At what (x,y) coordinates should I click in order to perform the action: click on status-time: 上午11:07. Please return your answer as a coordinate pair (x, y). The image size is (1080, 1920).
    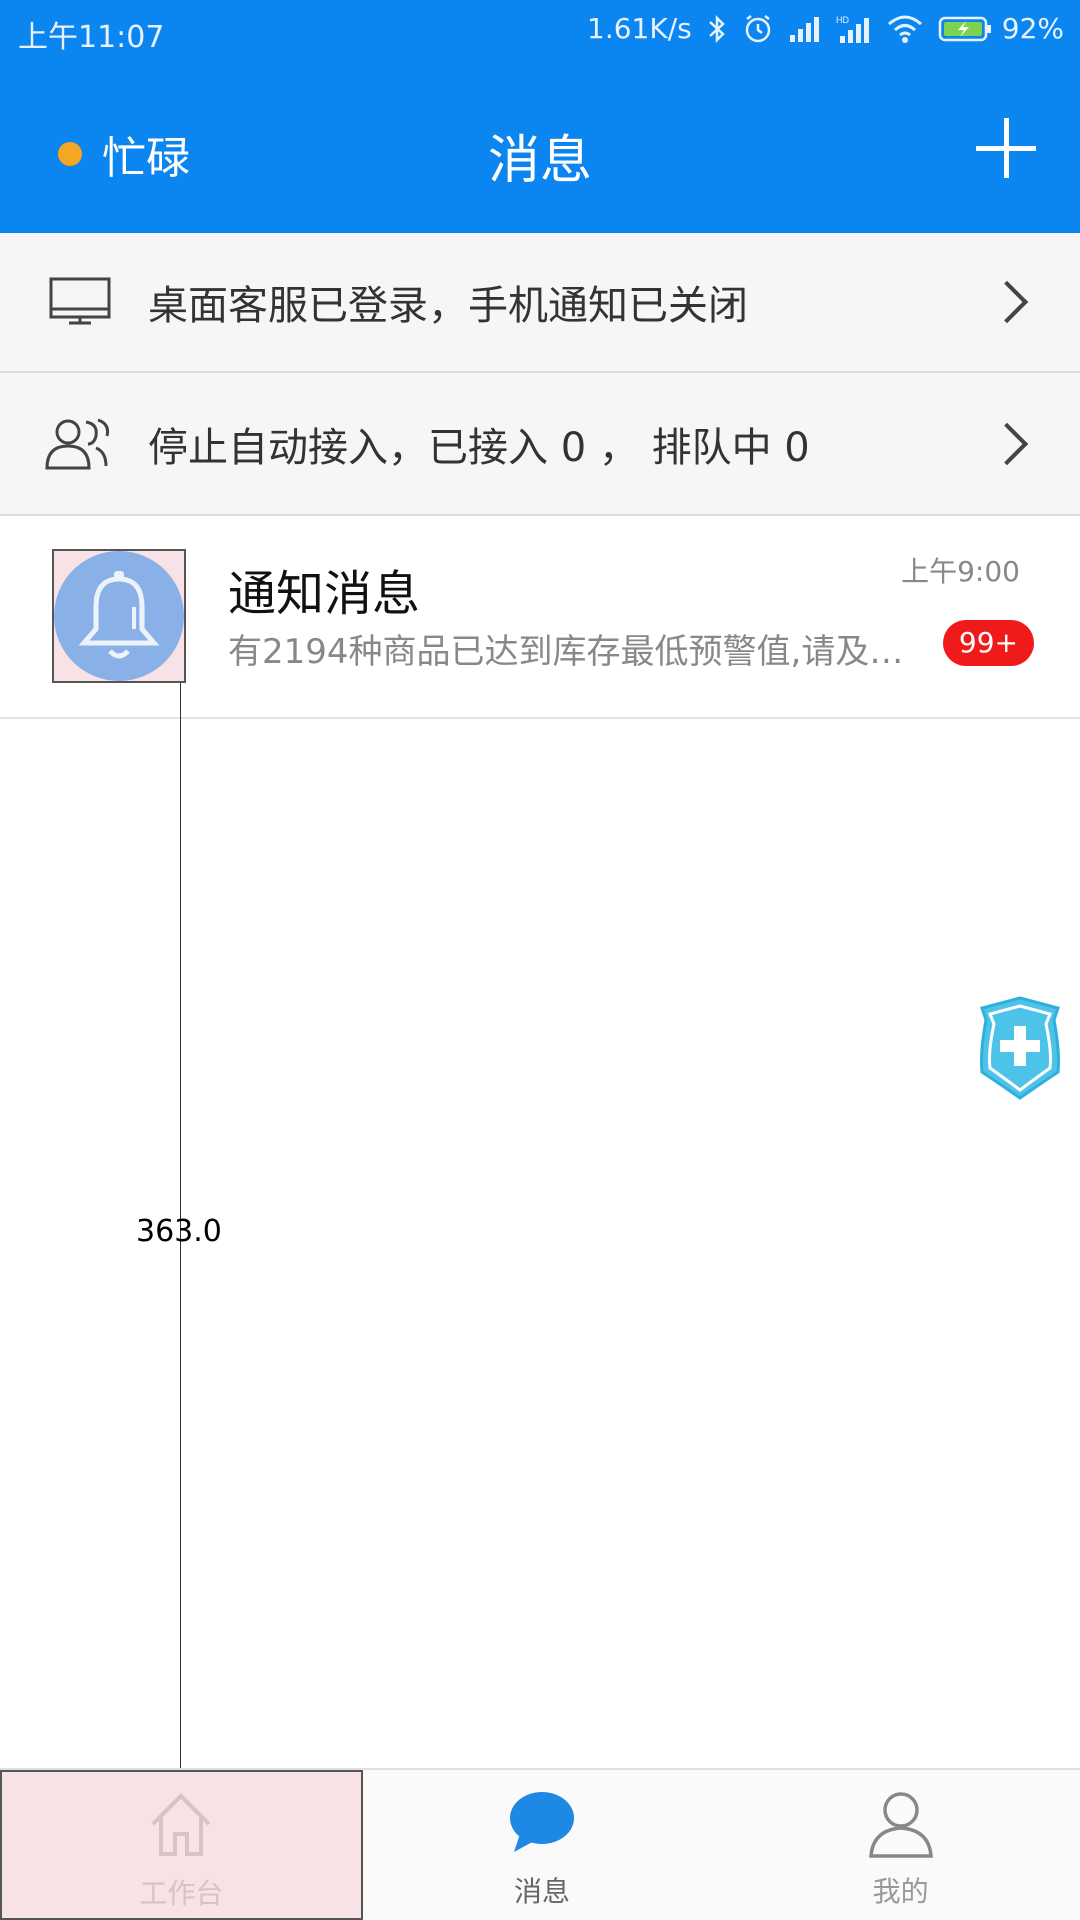
    Looking at the image, I should click on (91, 37).